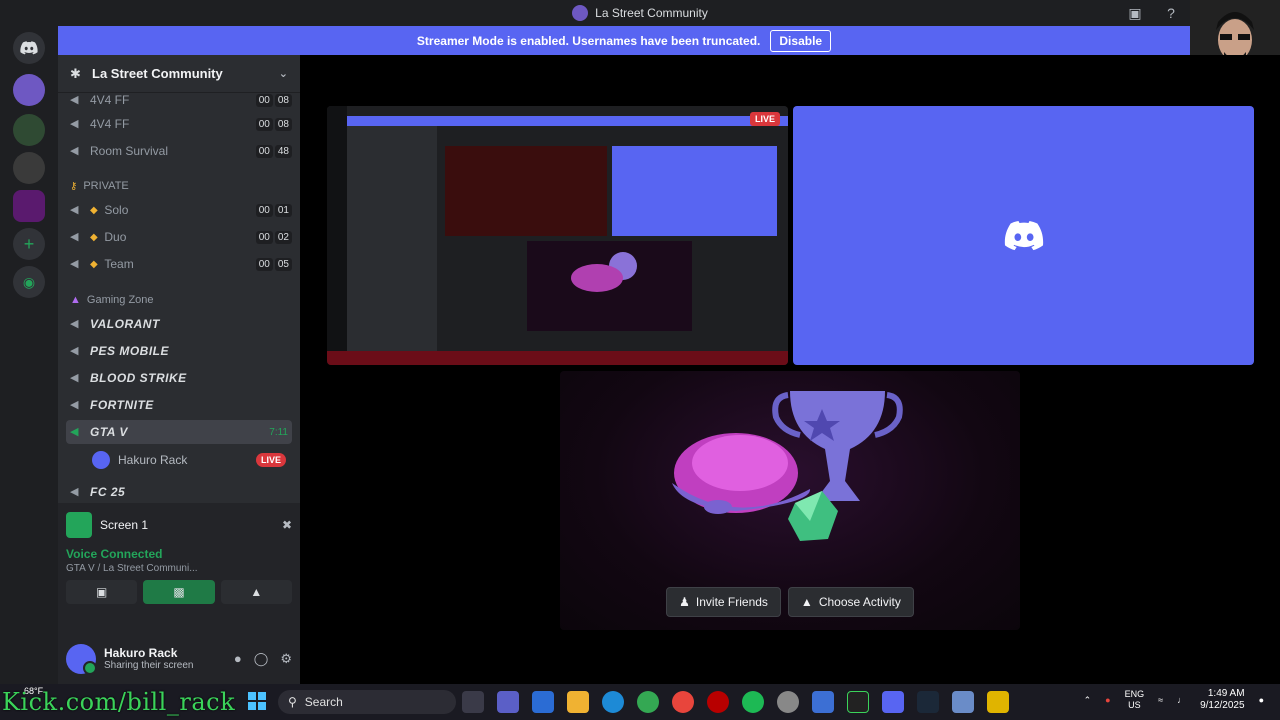  I want to click on clock: 1:49 AM 9/12/2025, so click(1222, 700).